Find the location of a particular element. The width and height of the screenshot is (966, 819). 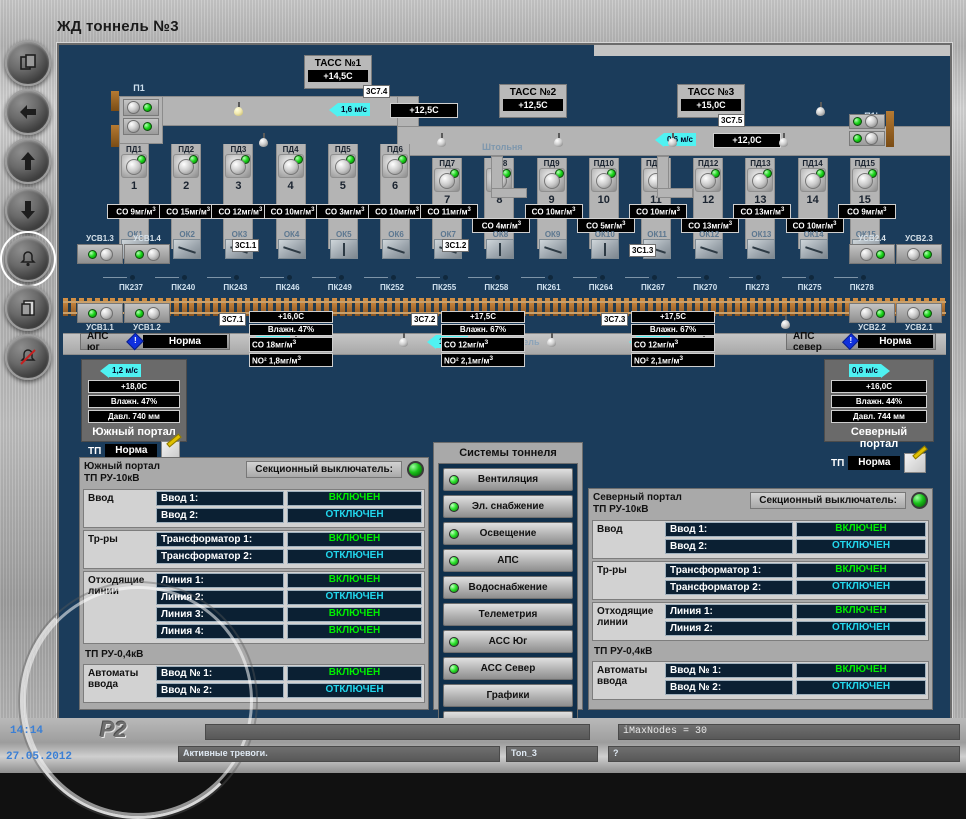

sensor-tag: 3С7.2 is located at coordinates (425, 319).